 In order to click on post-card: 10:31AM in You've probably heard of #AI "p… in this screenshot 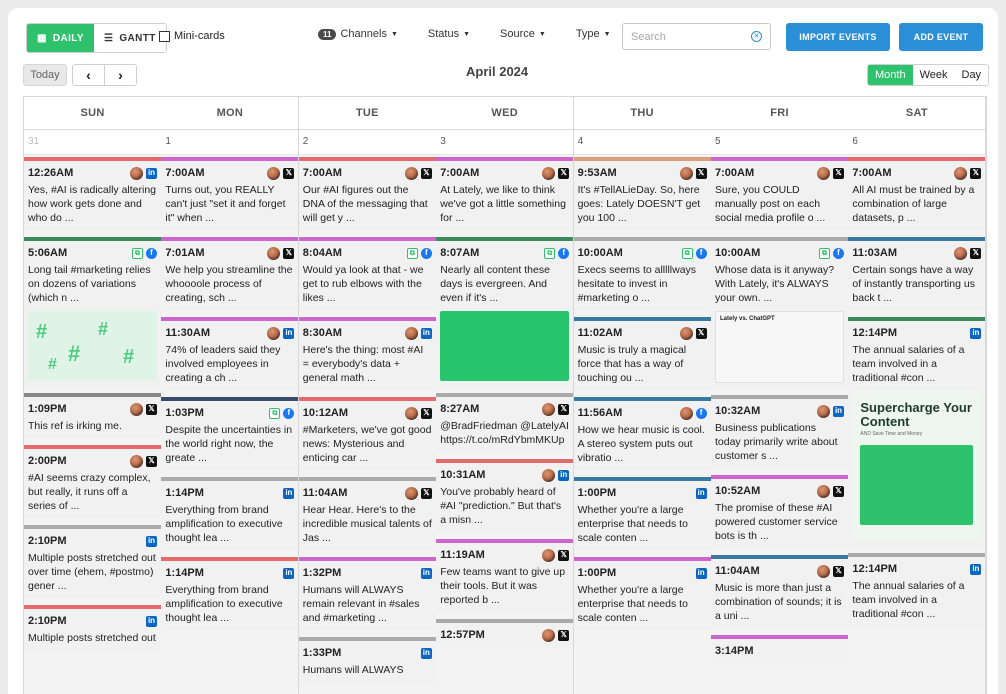, I will do `click(505, 496)`.